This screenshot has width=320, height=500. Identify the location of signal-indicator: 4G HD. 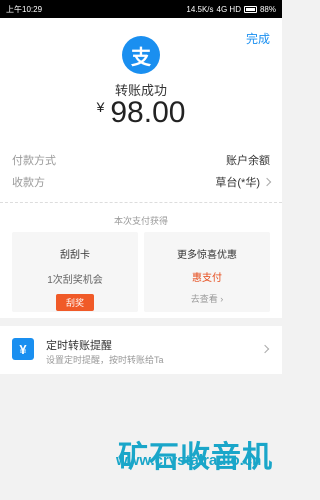
(228, 9).